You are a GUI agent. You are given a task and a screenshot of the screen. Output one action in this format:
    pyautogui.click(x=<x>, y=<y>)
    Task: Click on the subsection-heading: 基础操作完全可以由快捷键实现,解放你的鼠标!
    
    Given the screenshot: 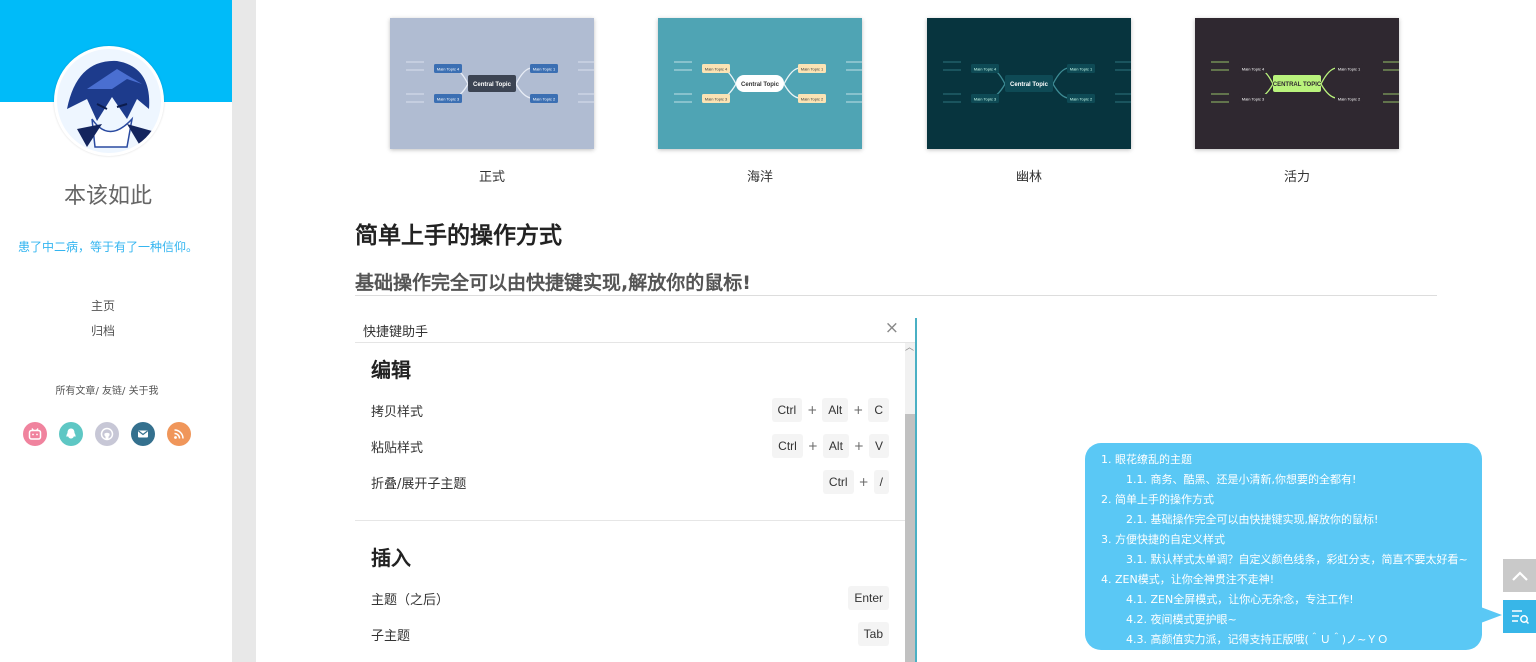 What is the action you would take?
    pyautogui.click(x=553, y=283)
    